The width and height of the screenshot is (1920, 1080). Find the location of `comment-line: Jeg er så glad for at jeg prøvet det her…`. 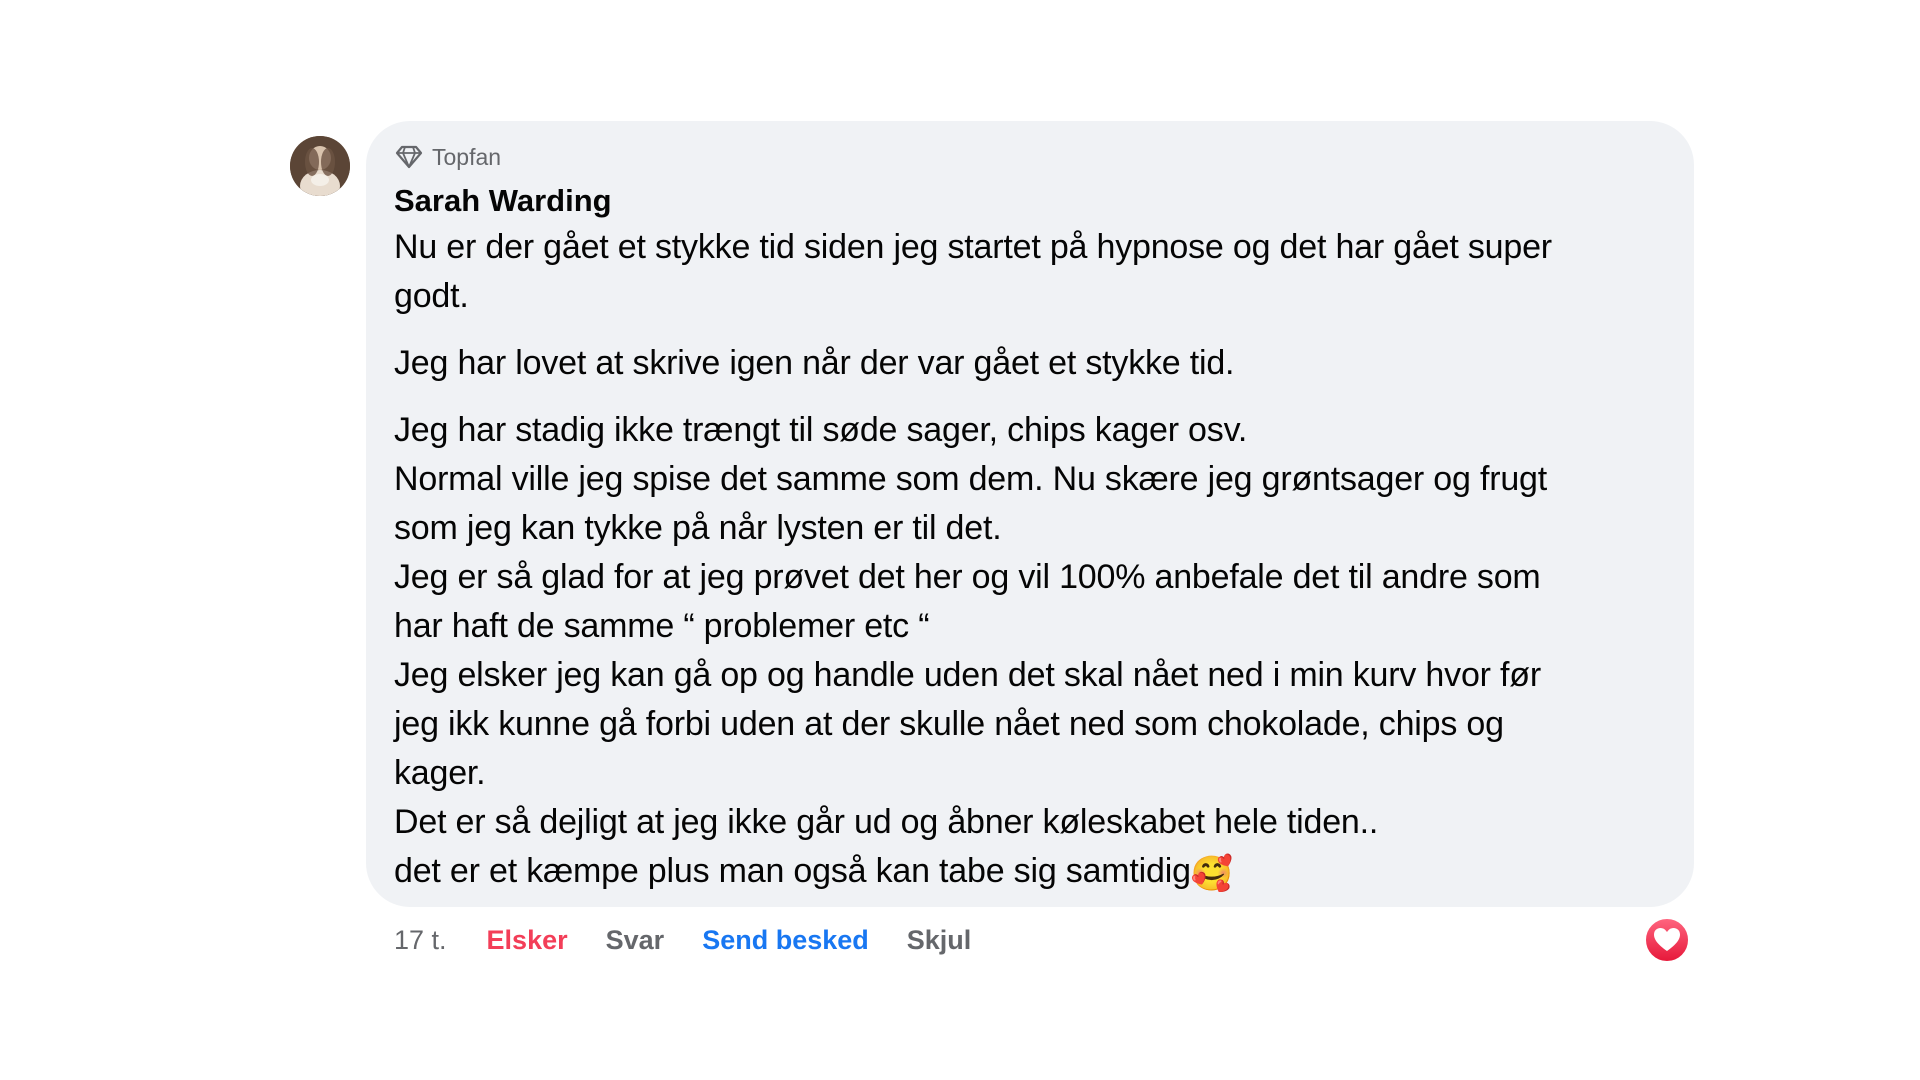

comment-line: Jeg er så glad for at jeg prøvet det her… is located at coordinates (967, 577).